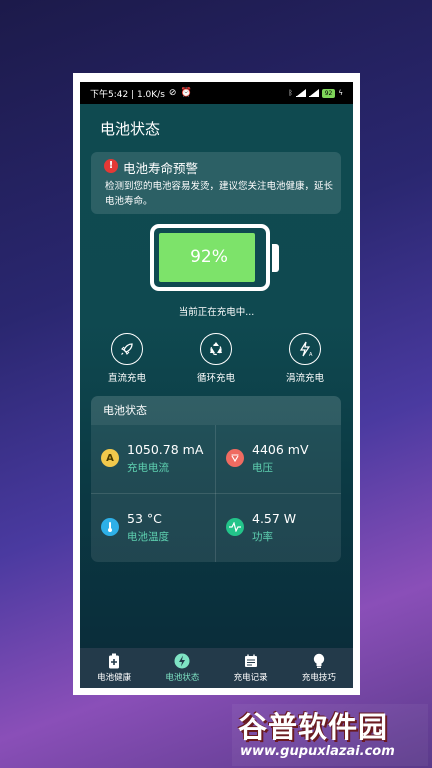 This screenshot has height=768, width=432. I want to click on battery-status-icon: 92, so click(328, 93).